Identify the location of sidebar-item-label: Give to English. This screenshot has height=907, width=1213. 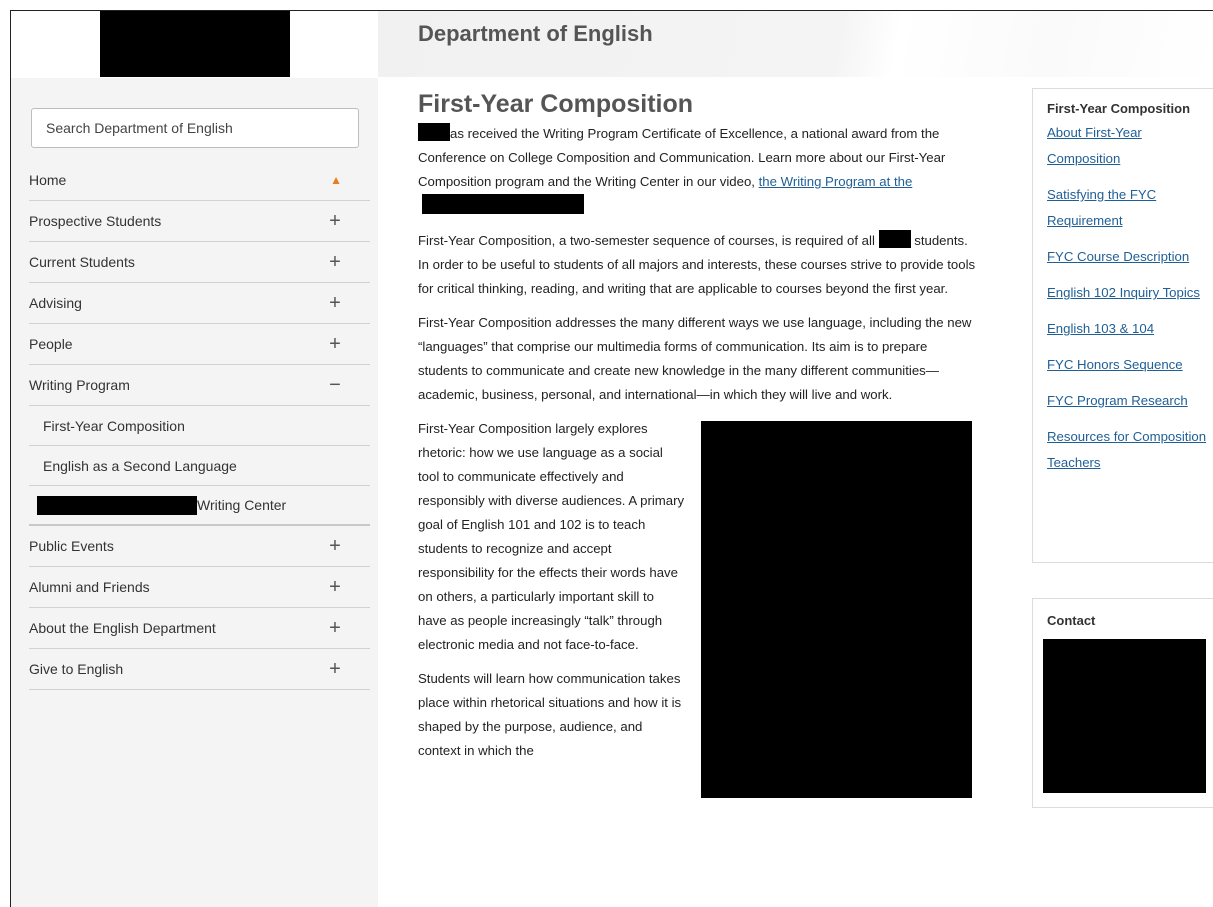
(76, 669).